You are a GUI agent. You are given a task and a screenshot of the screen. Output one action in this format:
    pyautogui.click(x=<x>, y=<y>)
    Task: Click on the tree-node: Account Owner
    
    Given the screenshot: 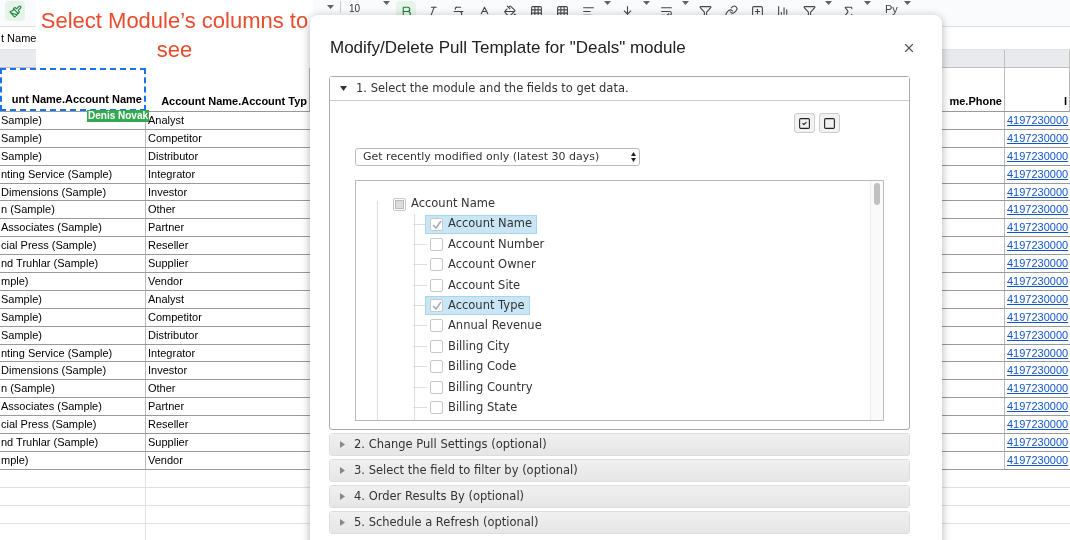 What is the action you would take?
    pyautogui.click(x=492, y=265)
    